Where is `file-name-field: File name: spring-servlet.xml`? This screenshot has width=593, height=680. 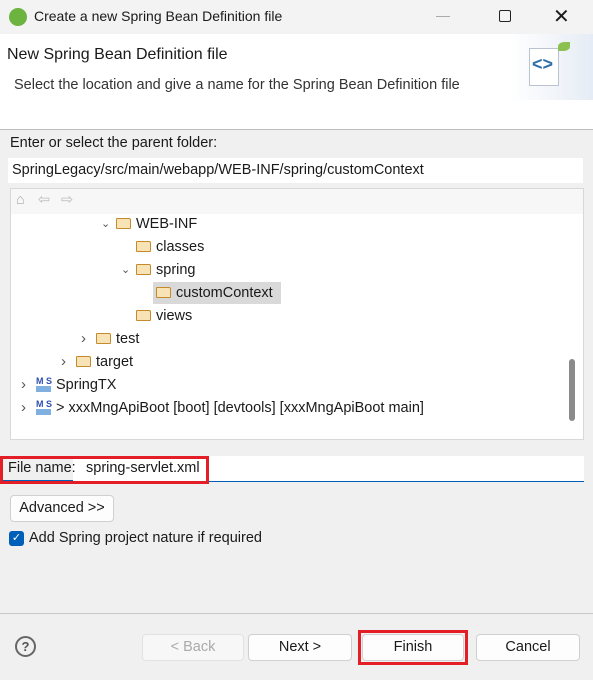
file-name-field: File name: spring-servlet.xml is located at coordinates (292, 470).